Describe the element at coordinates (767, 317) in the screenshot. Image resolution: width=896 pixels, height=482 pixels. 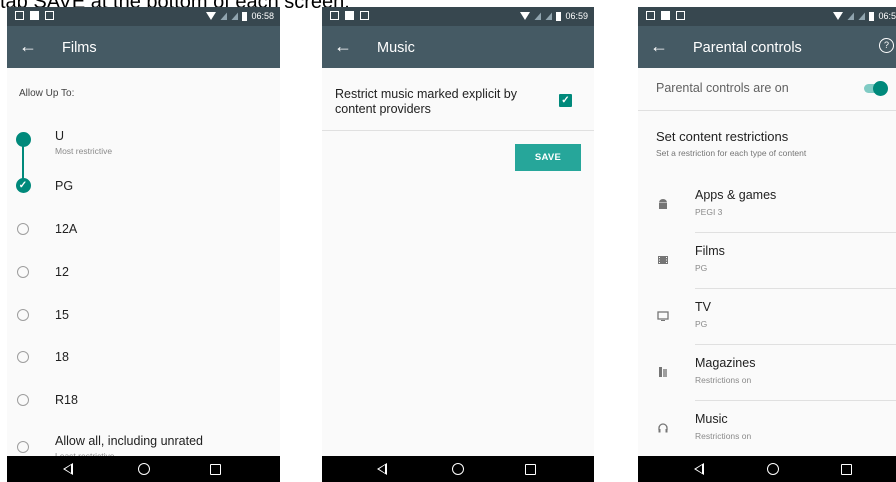
I see `category-tv: TV PG` at that location.